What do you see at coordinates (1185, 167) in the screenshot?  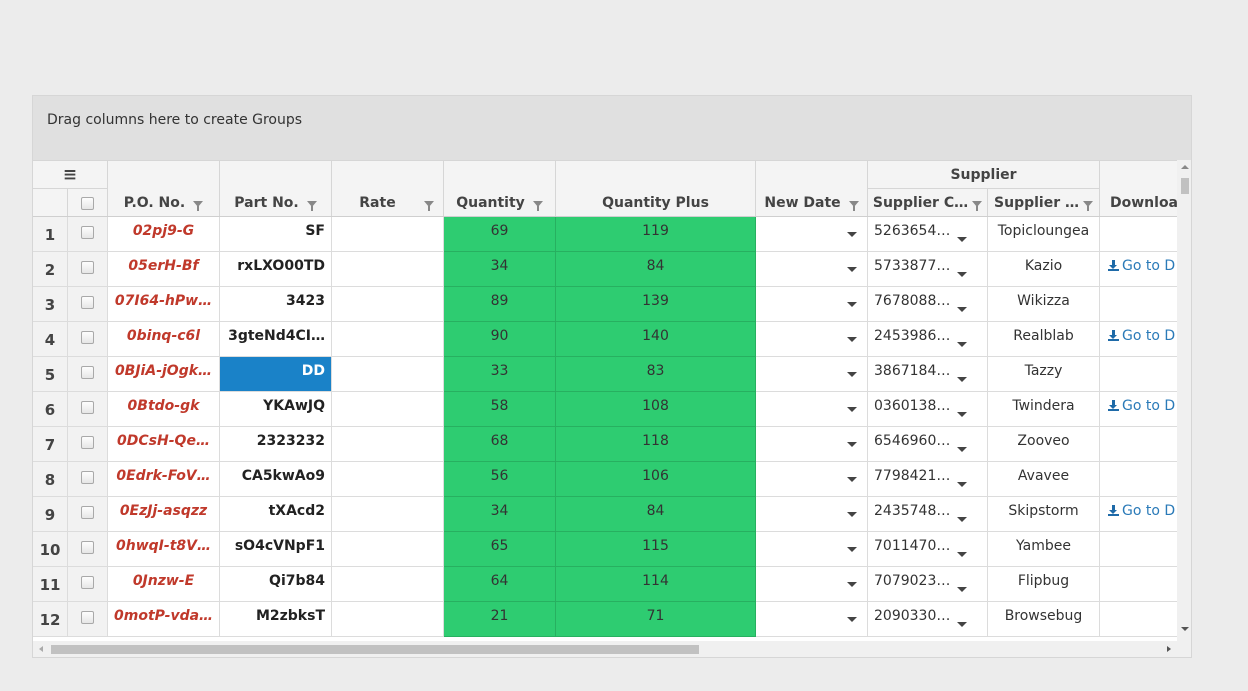 I see `scroll-up-arrow-icon` at bounding box center [1185, 167].